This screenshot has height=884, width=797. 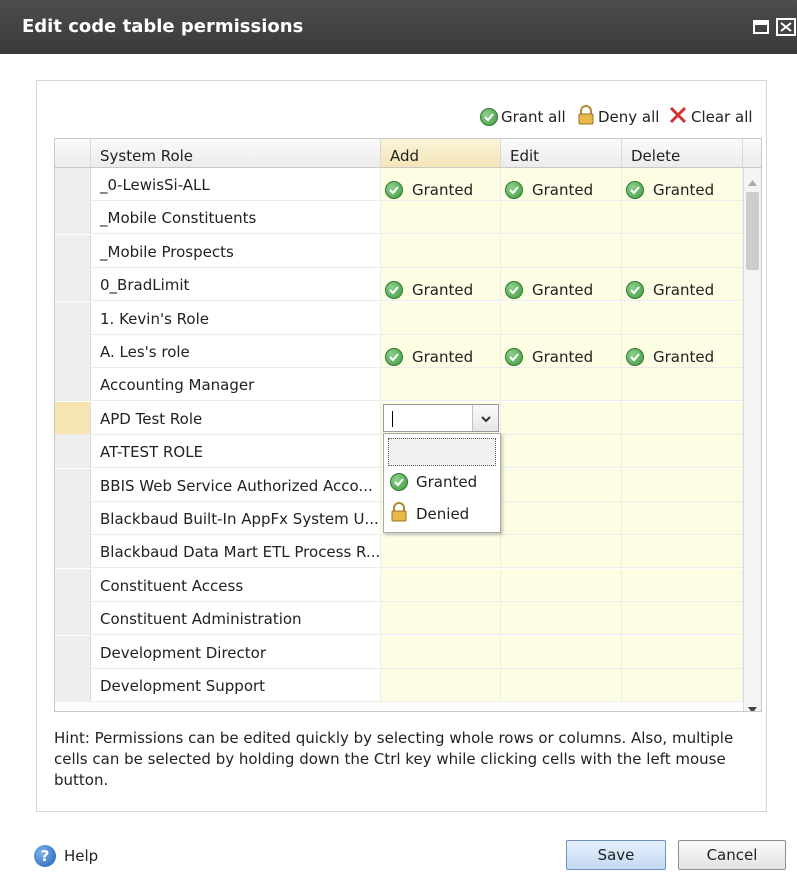 I want to click on save-button: Save, so click(x=616, y=855).